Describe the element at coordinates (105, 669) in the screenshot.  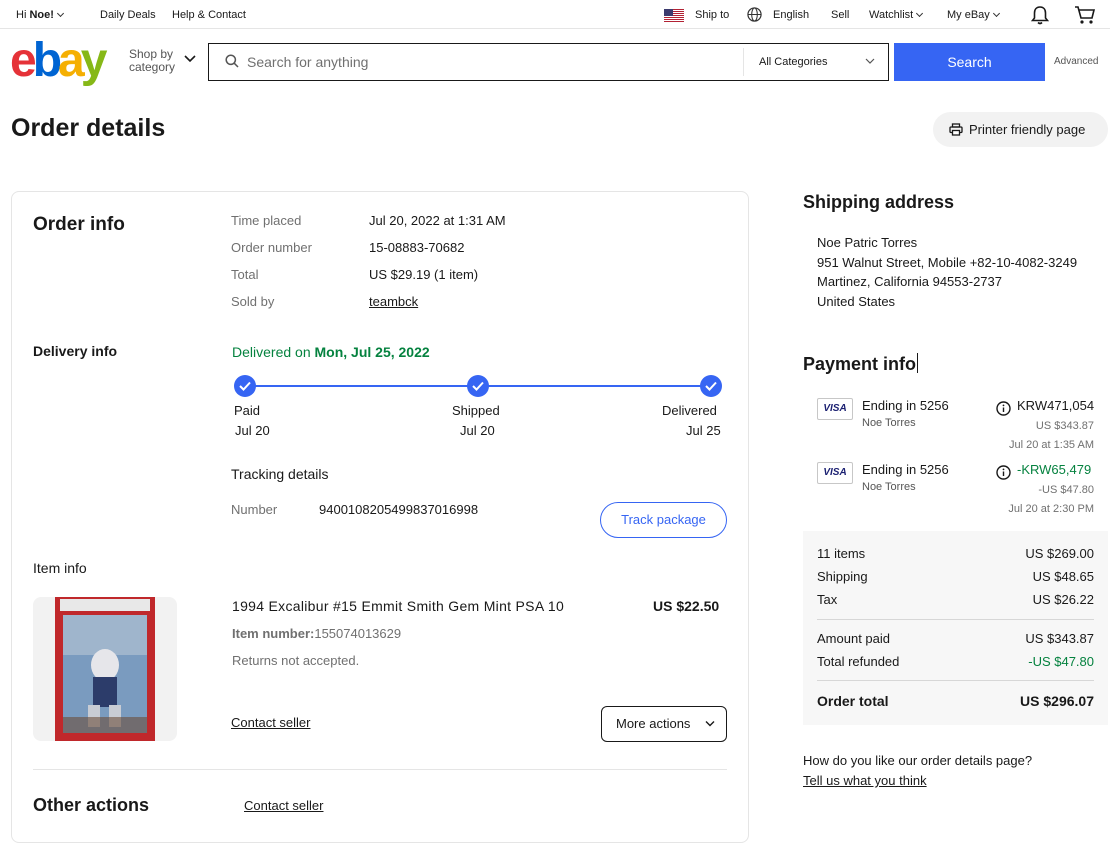
I see `item-image` at that location.